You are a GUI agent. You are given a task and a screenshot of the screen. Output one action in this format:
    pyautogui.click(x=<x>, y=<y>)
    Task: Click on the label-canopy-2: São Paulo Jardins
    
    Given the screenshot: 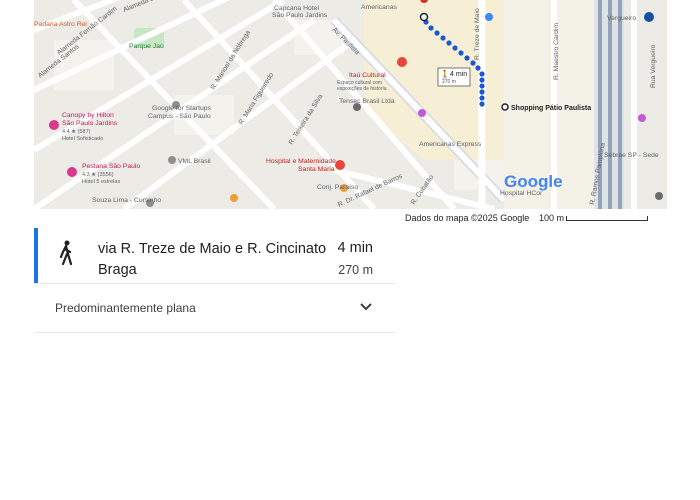 What is the action you would take?
    pyautogui.click(x=90, y=123)
    